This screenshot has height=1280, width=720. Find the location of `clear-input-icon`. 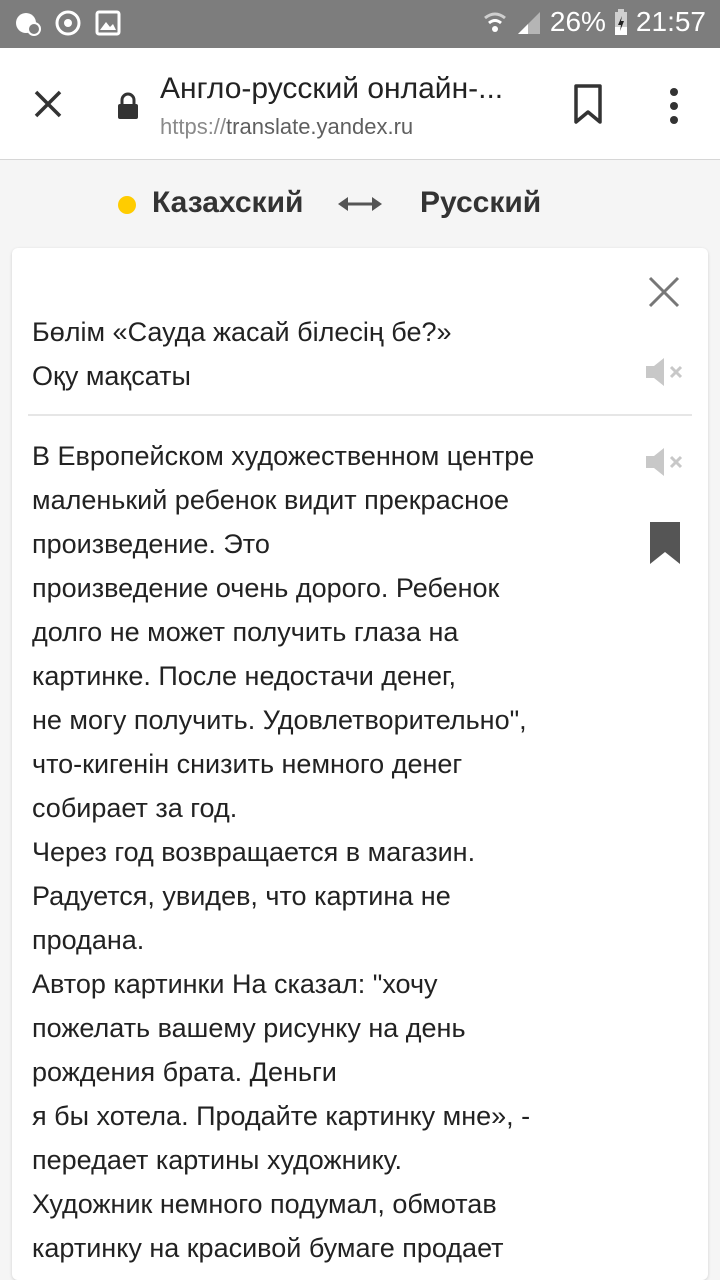

clear-input-icon is located at coordinates (664, 292).